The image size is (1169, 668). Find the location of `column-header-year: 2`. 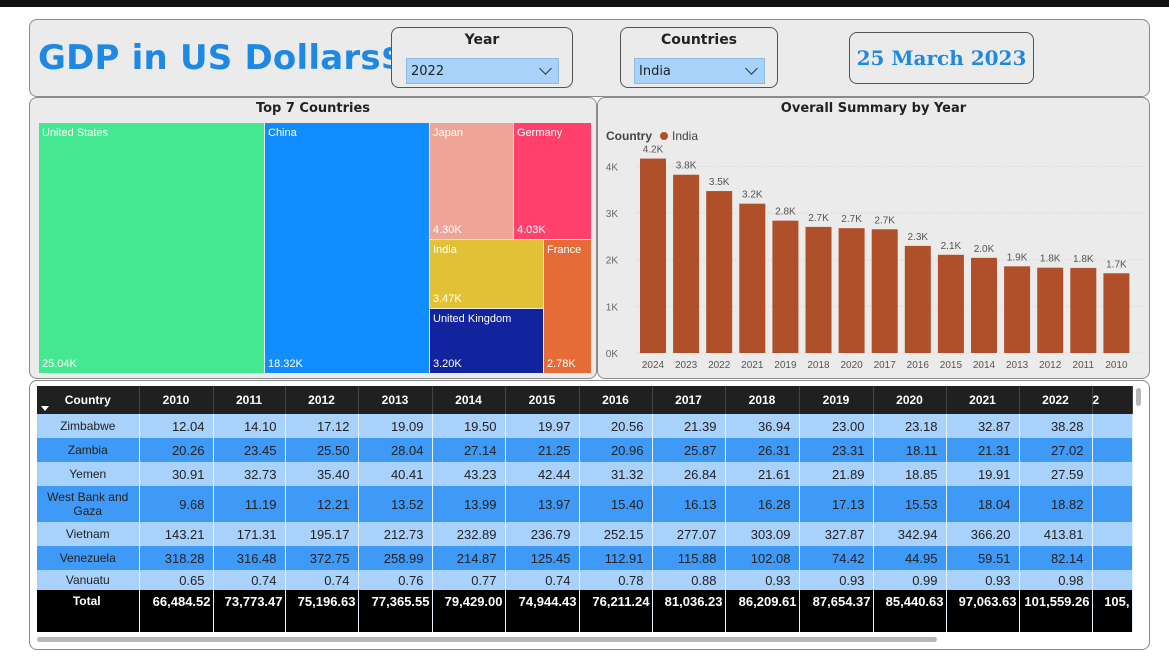

column-header-year: 2 is located at coordinates (1112, 400).